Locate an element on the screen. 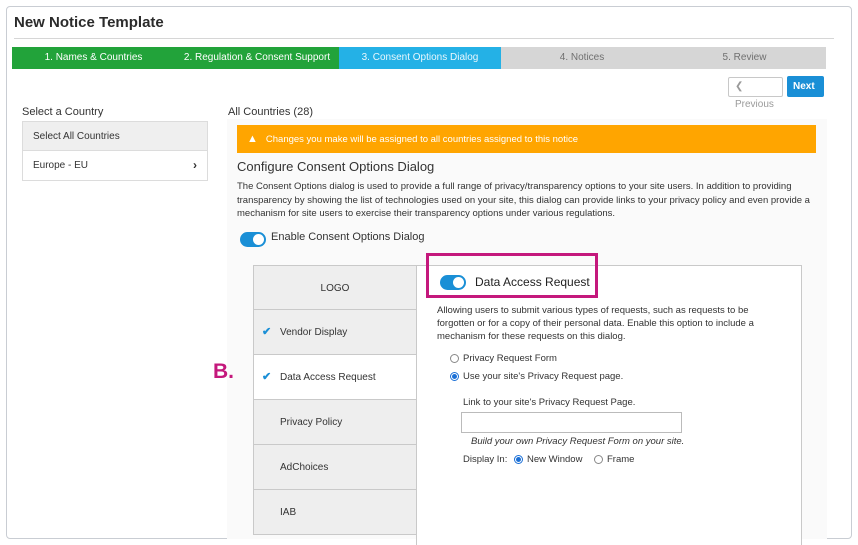 This screenshot has height=545, width=858. country-item-label: Select All Countries is located at coordinates (76, 136).